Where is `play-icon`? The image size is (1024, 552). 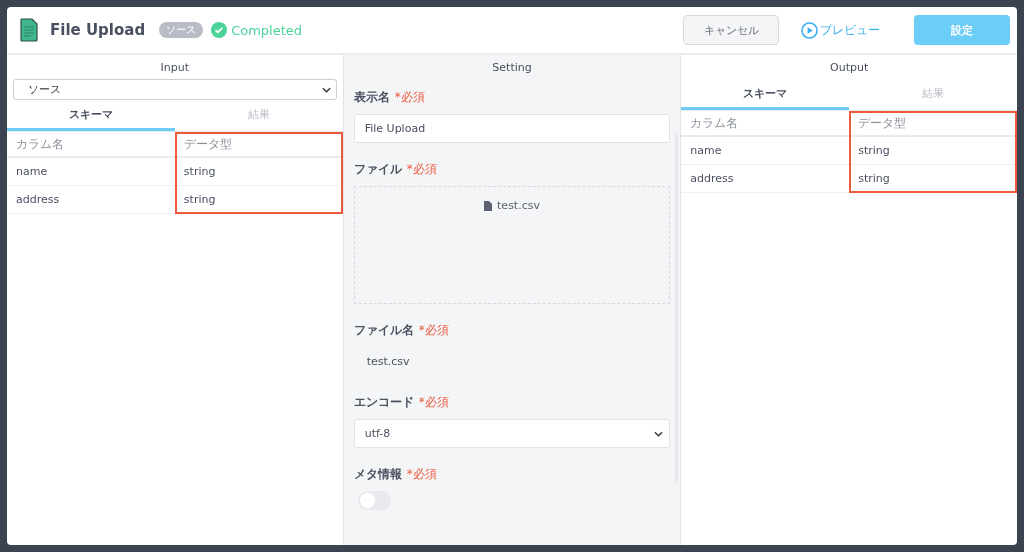 play-icon is located at coordinates (809, 30).